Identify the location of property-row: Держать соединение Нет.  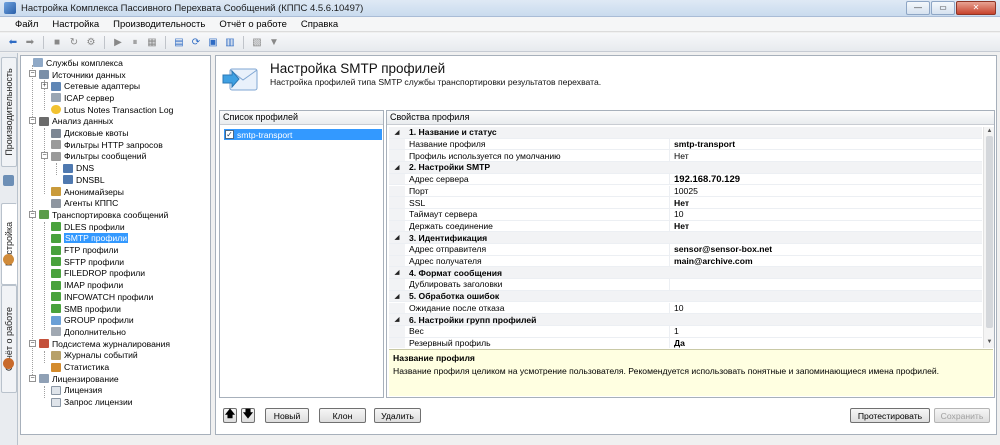
(685, 226).